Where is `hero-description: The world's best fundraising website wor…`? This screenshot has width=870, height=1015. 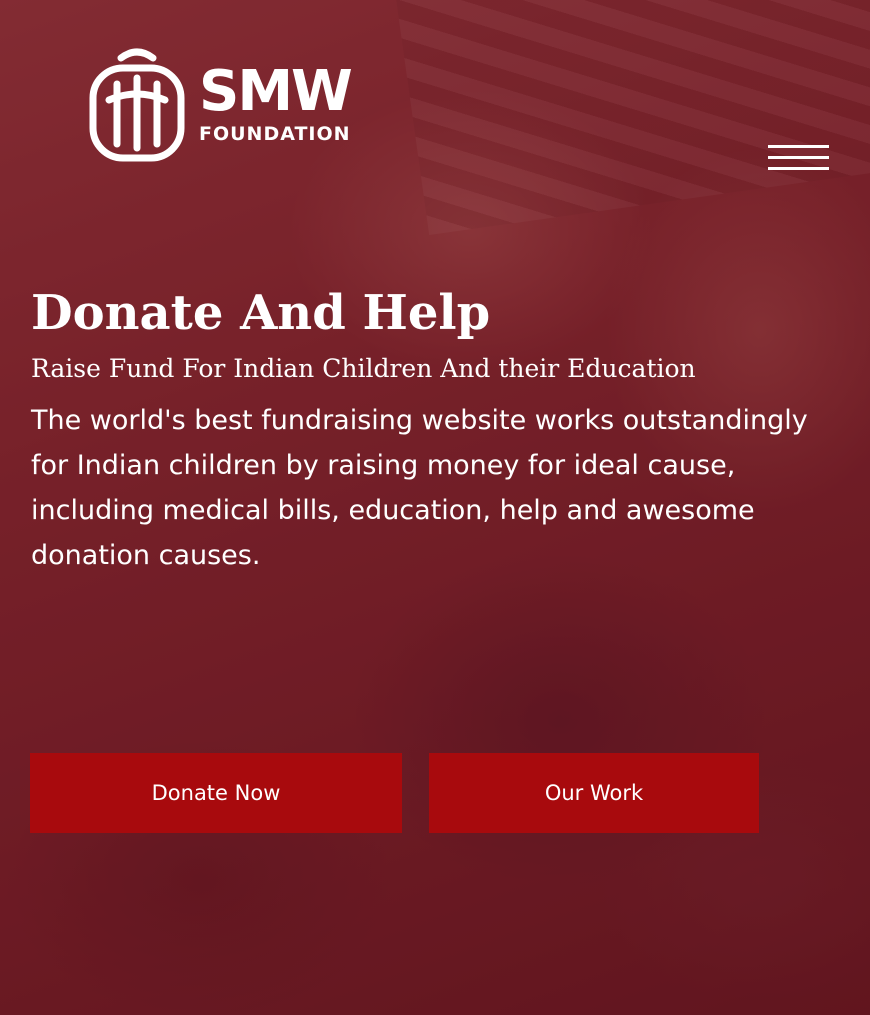 hero-description: The world's best fundraising website wor… is located at coordinates (419, 488).